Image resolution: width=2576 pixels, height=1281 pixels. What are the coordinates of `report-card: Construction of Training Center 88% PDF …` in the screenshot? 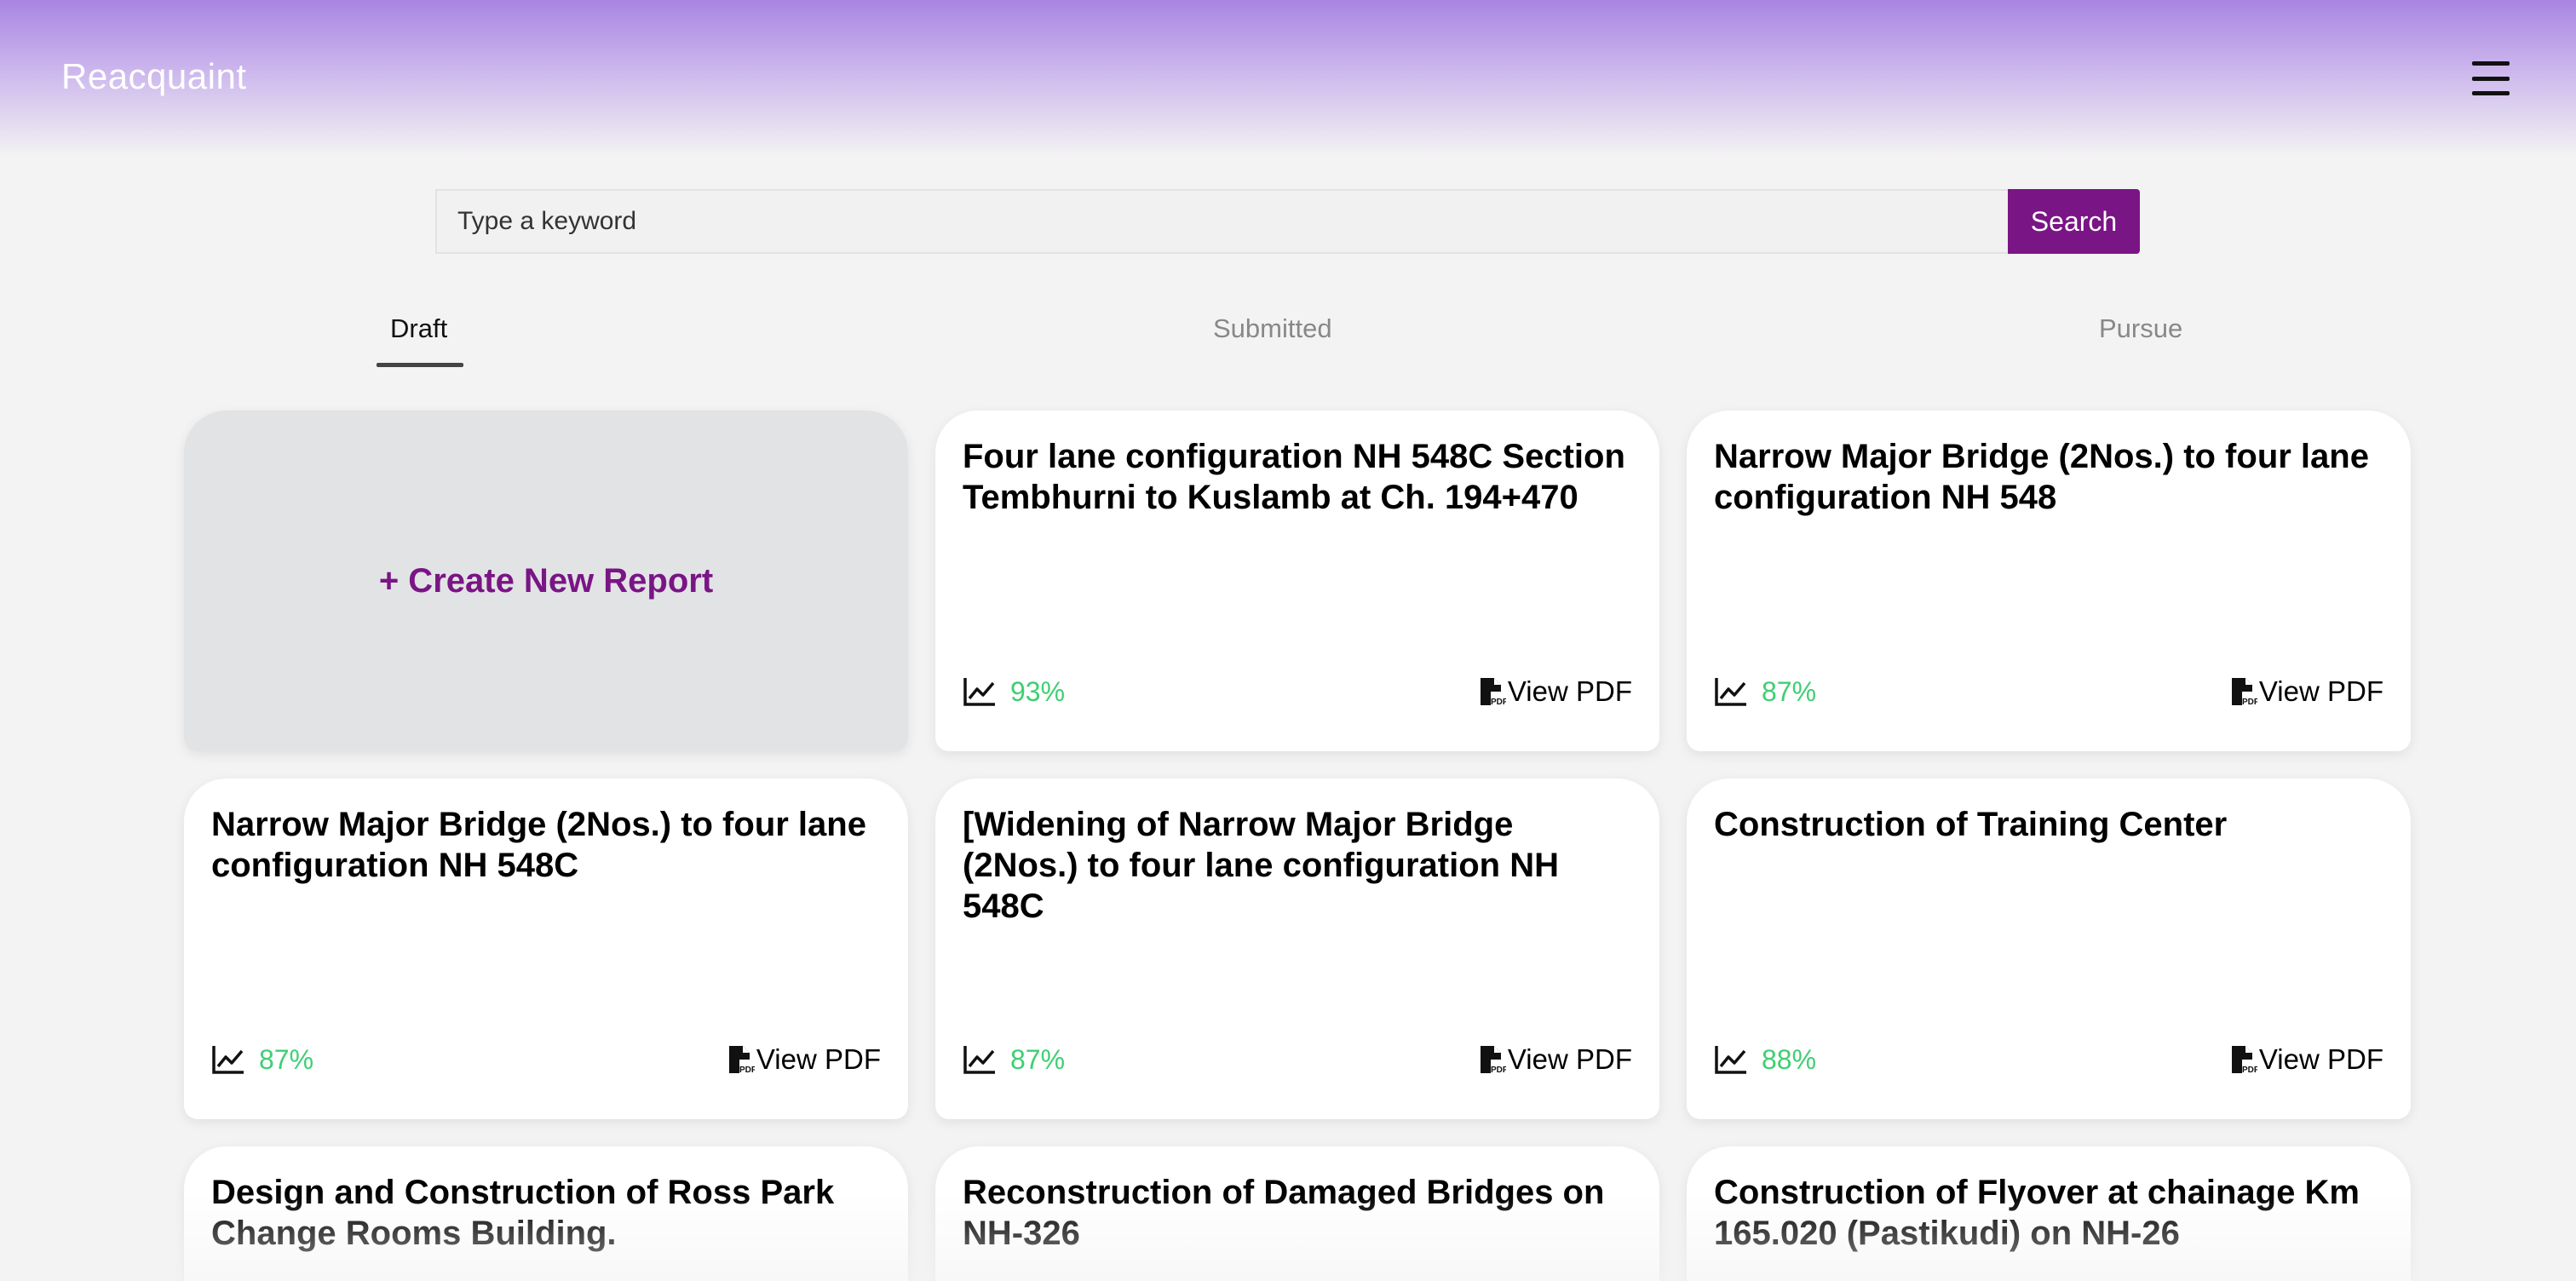 It's located at (2049, 948).